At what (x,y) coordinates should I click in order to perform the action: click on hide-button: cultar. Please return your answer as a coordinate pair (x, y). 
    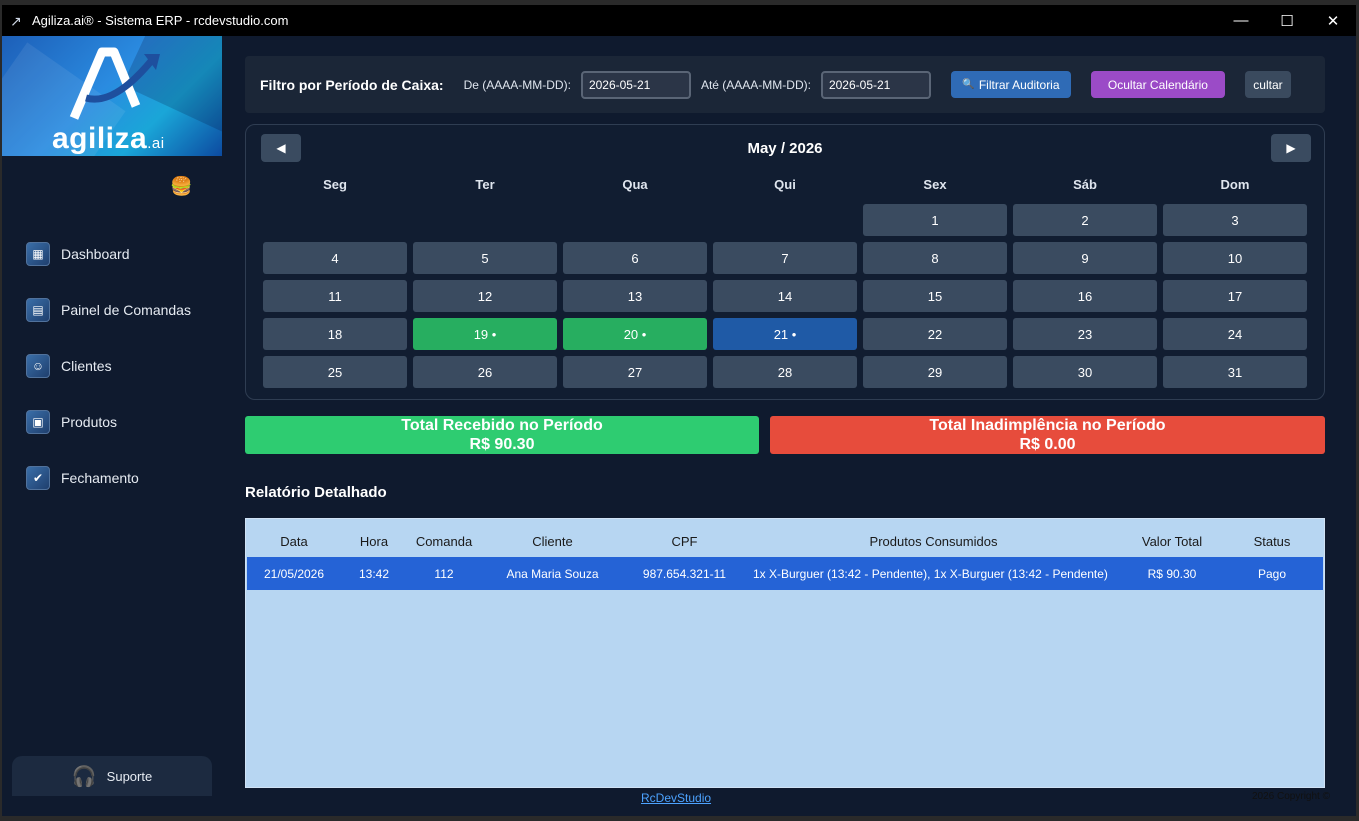
    Looking at the image, I should click on (1267, 84).